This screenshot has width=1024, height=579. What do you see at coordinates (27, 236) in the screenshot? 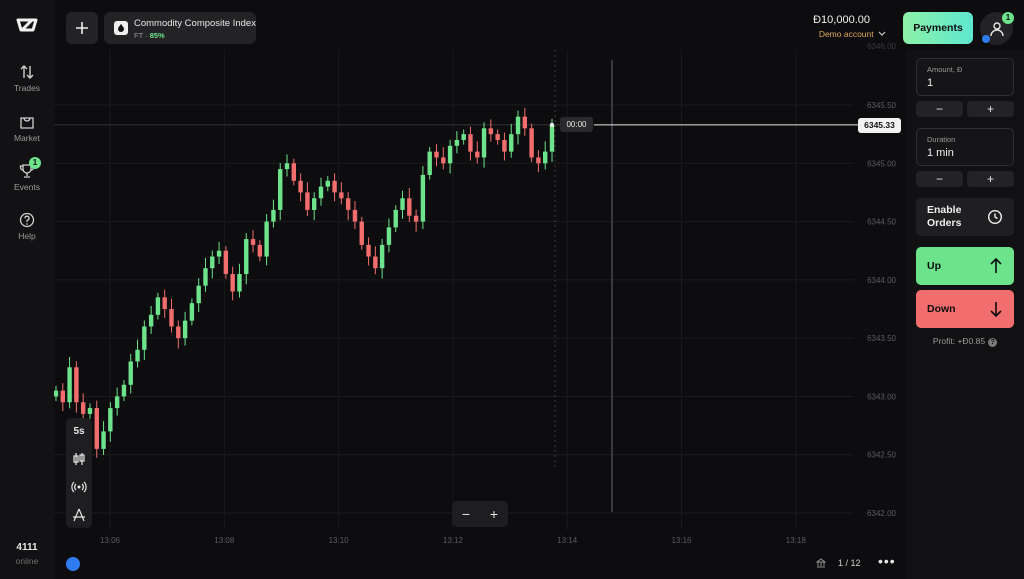
I see `sidebar-item-label: Help` at bounding box center [27, 236].